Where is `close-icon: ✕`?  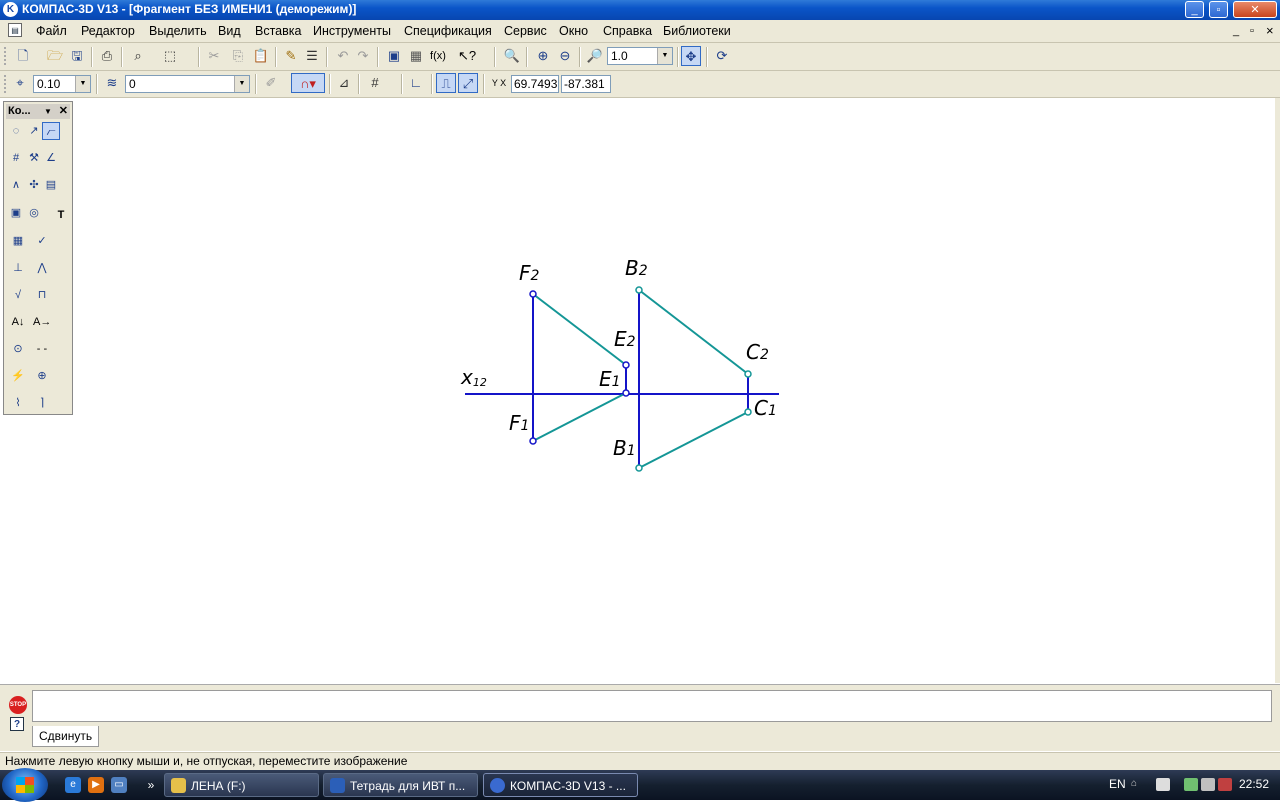 close-icon: ✕ is located at coordinates (63, 111).